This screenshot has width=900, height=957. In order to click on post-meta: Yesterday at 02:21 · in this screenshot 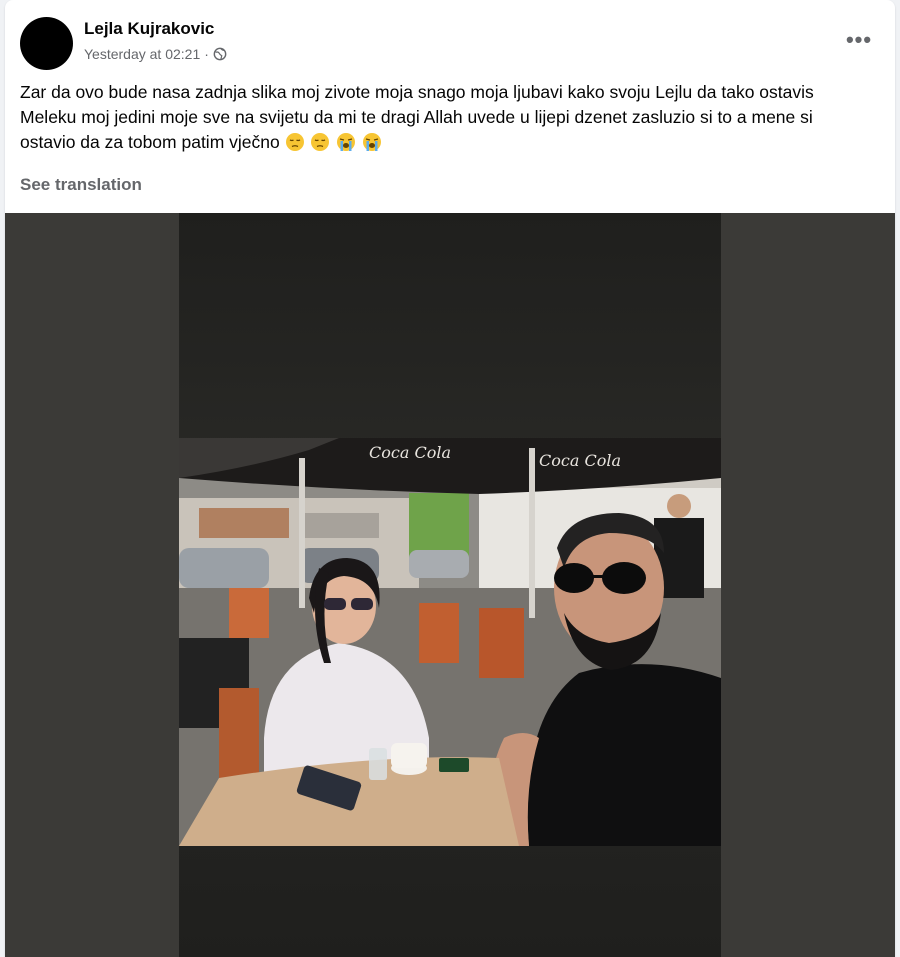, I will do `click(155, 54)`.